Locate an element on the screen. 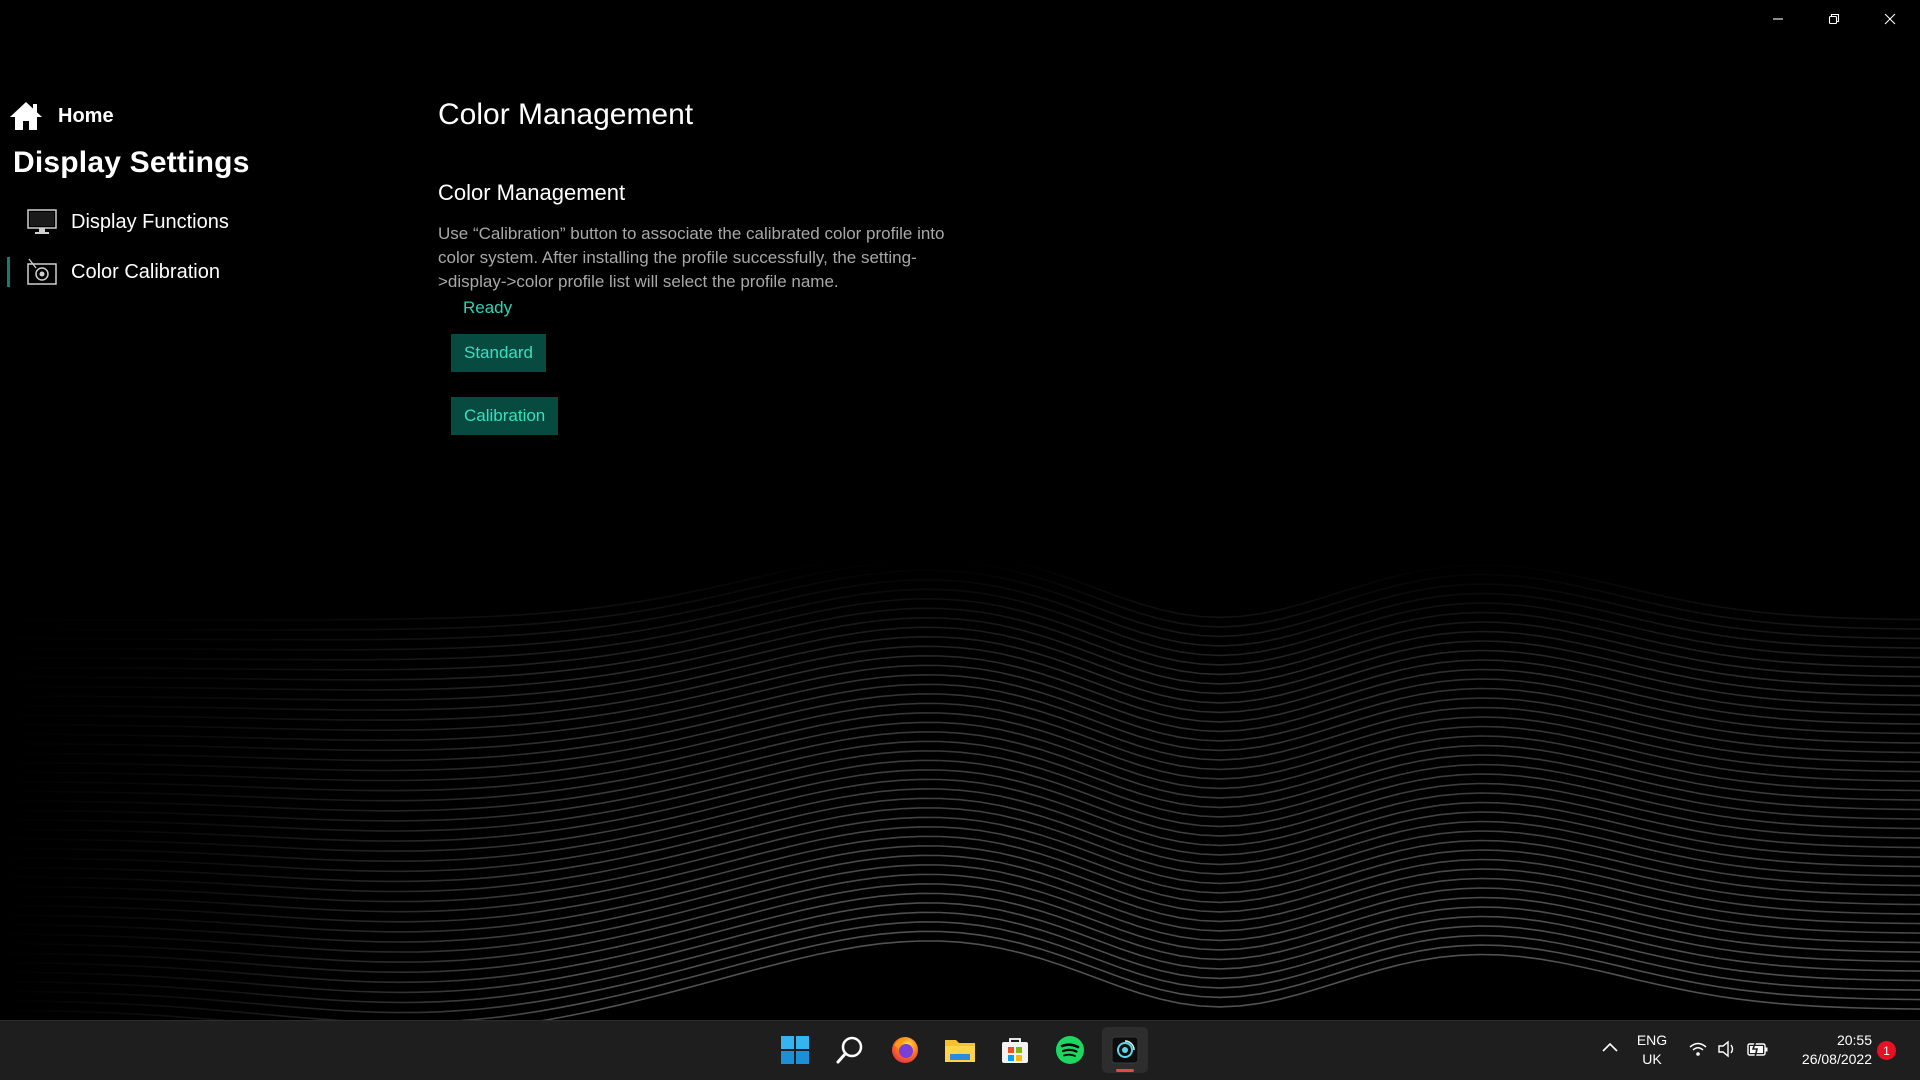 Image resolution: width=1920 pixels, height=1080 pixels. spotify-taskbar-button is located at coordinates (1070, 1050).